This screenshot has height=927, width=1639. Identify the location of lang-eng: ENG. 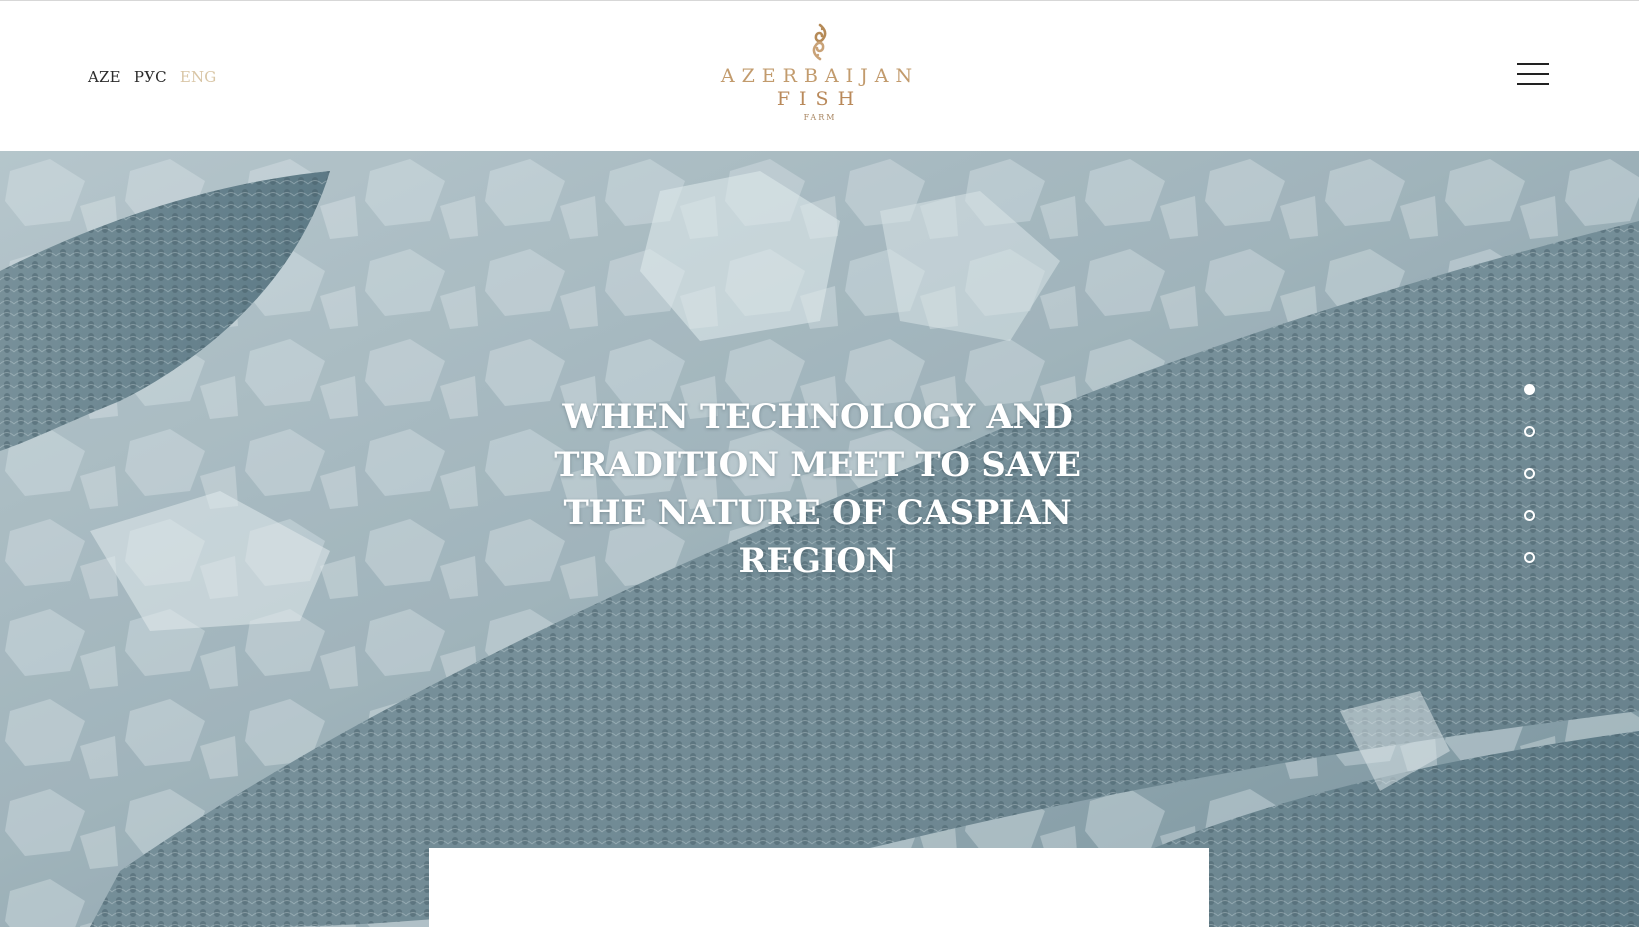
(198, 77).